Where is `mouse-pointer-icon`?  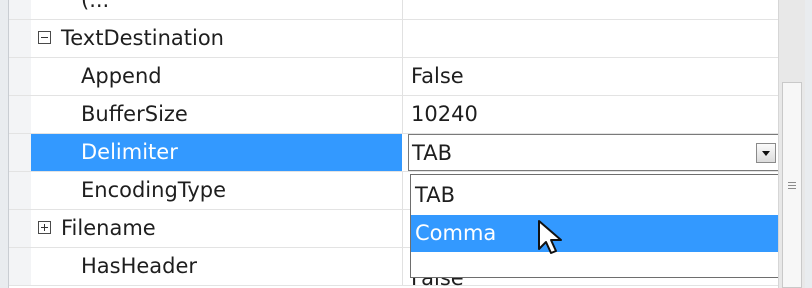 mouse-pointer-icon is located at coordinates (550, 237).